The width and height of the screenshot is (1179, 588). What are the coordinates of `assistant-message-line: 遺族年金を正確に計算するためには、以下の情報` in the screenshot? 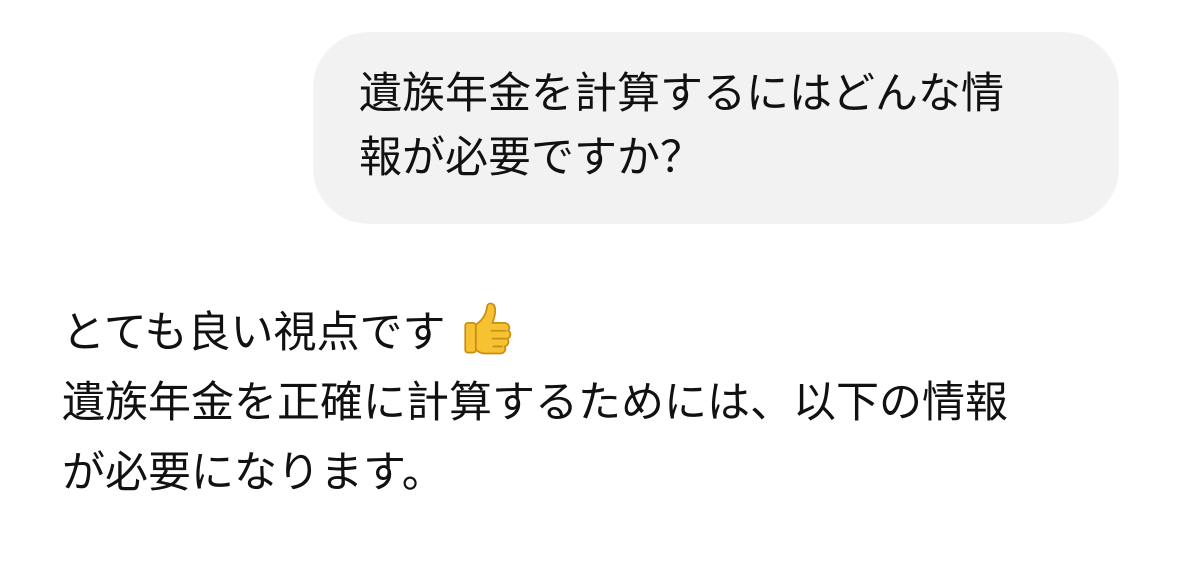 It's located at (535, 403).